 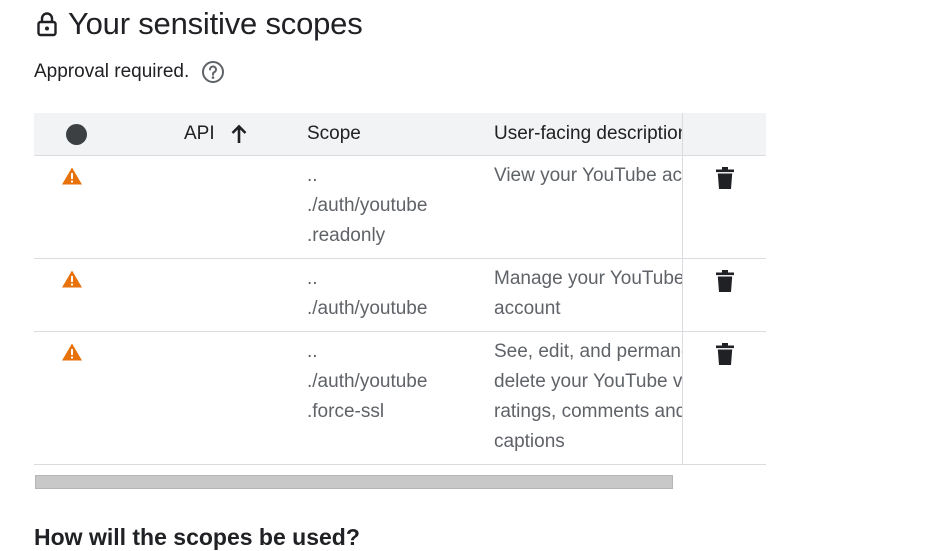 What do you see at coordinates (588, 175) in the screenshot?
I see `description-cell: View your YouTube account` at bounding box center [588, 175].